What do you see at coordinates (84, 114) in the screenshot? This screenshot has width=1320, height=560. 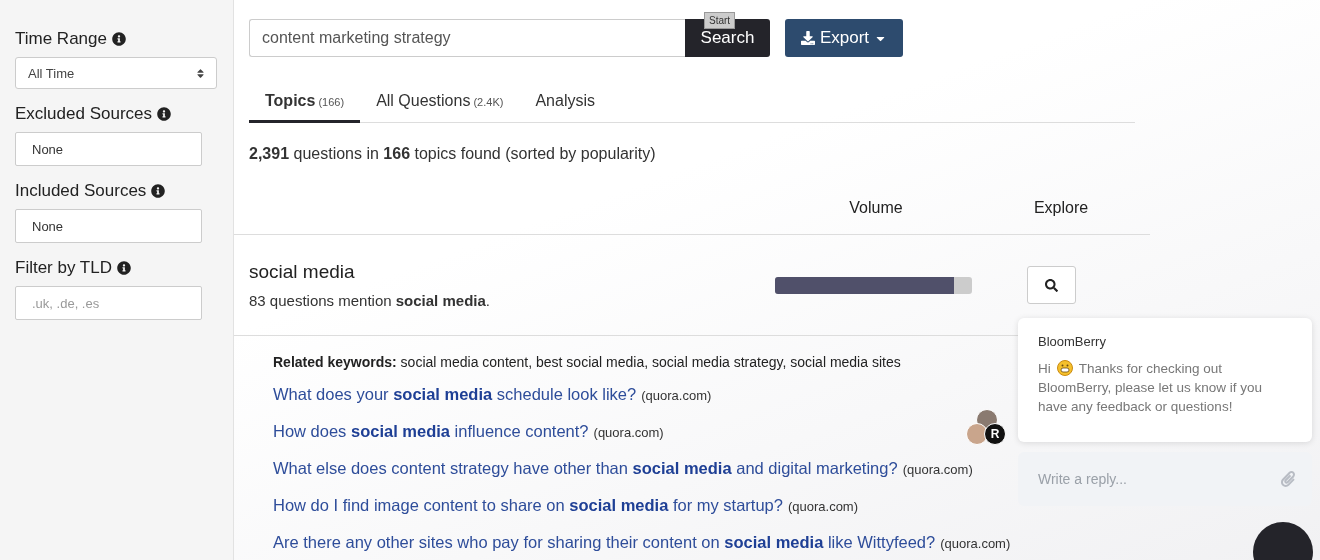 I see `filter-label: Excluded Sources` at bounding box center [84, 114].